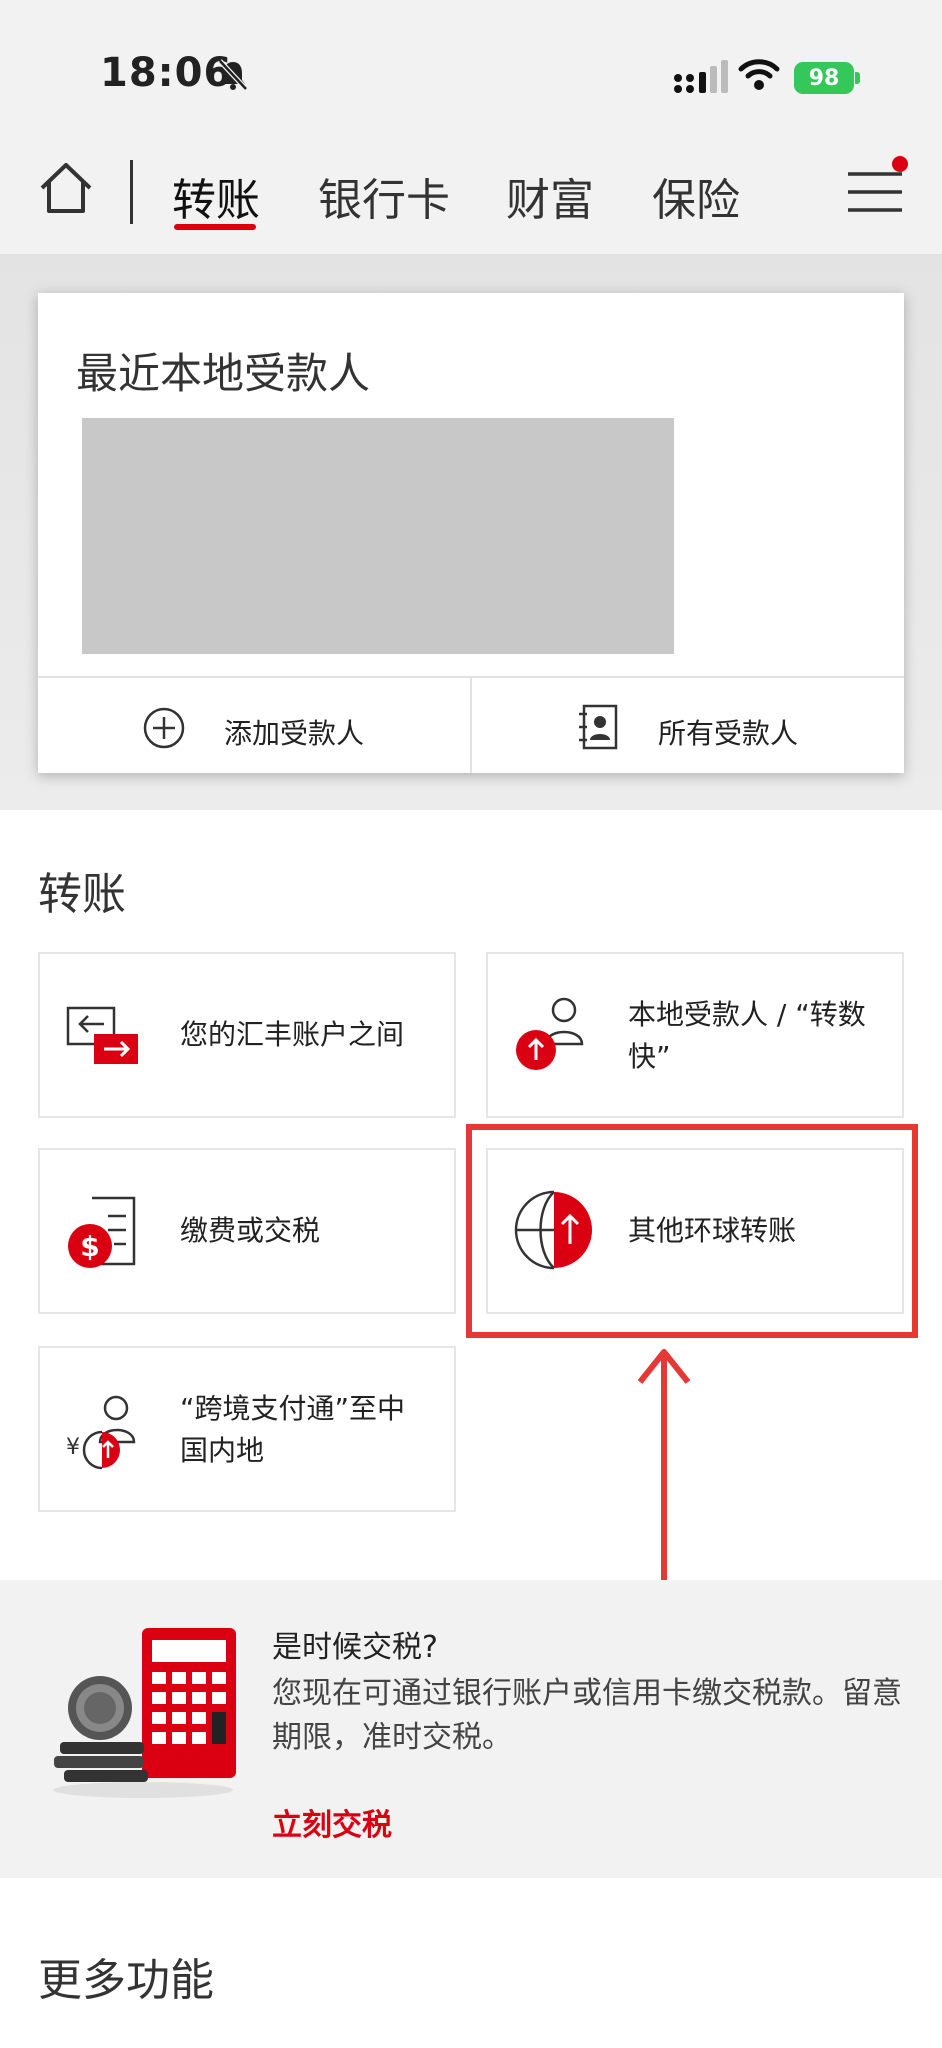 This screenshot has height=2048, width=942. I want to click on tab-wealth: 财富, so click(550, 196).